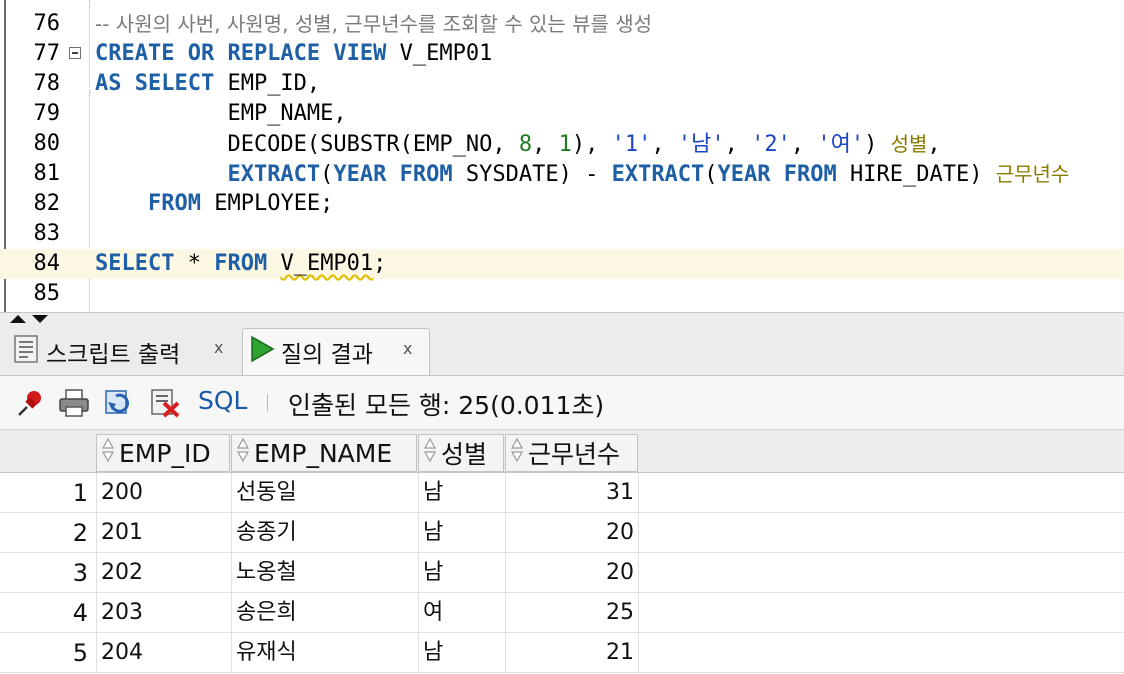  What do you see at coordinates (324, 493) in the screenshot?
I see `cell-emp-name: 선동일` at bounding box center [324, 493].